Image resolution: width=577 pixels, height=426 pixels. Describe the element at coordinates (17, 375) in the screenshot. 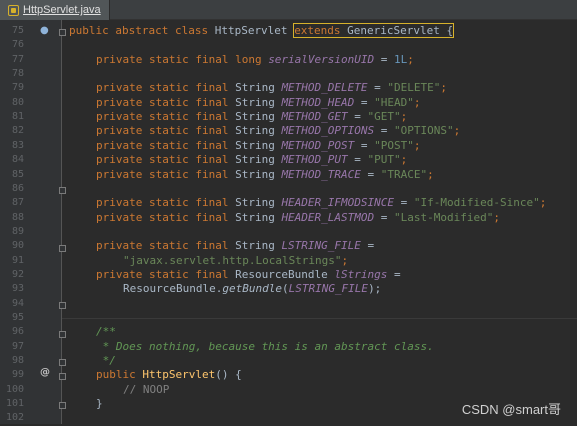

I see `line-number: 99` at that location.